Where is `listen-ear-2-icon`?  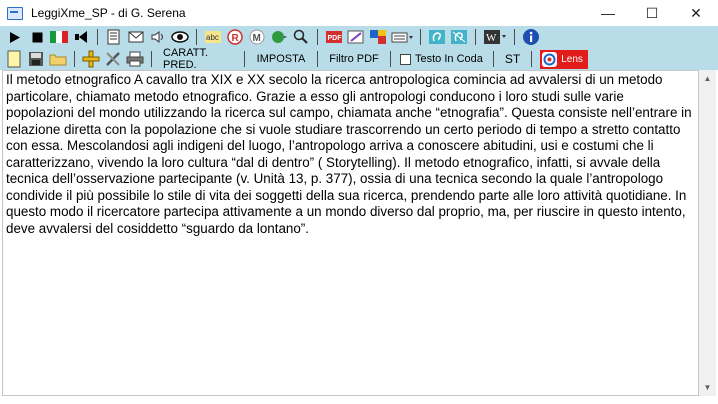 listen-ear-2-icon is located at coordinates (459, 37).